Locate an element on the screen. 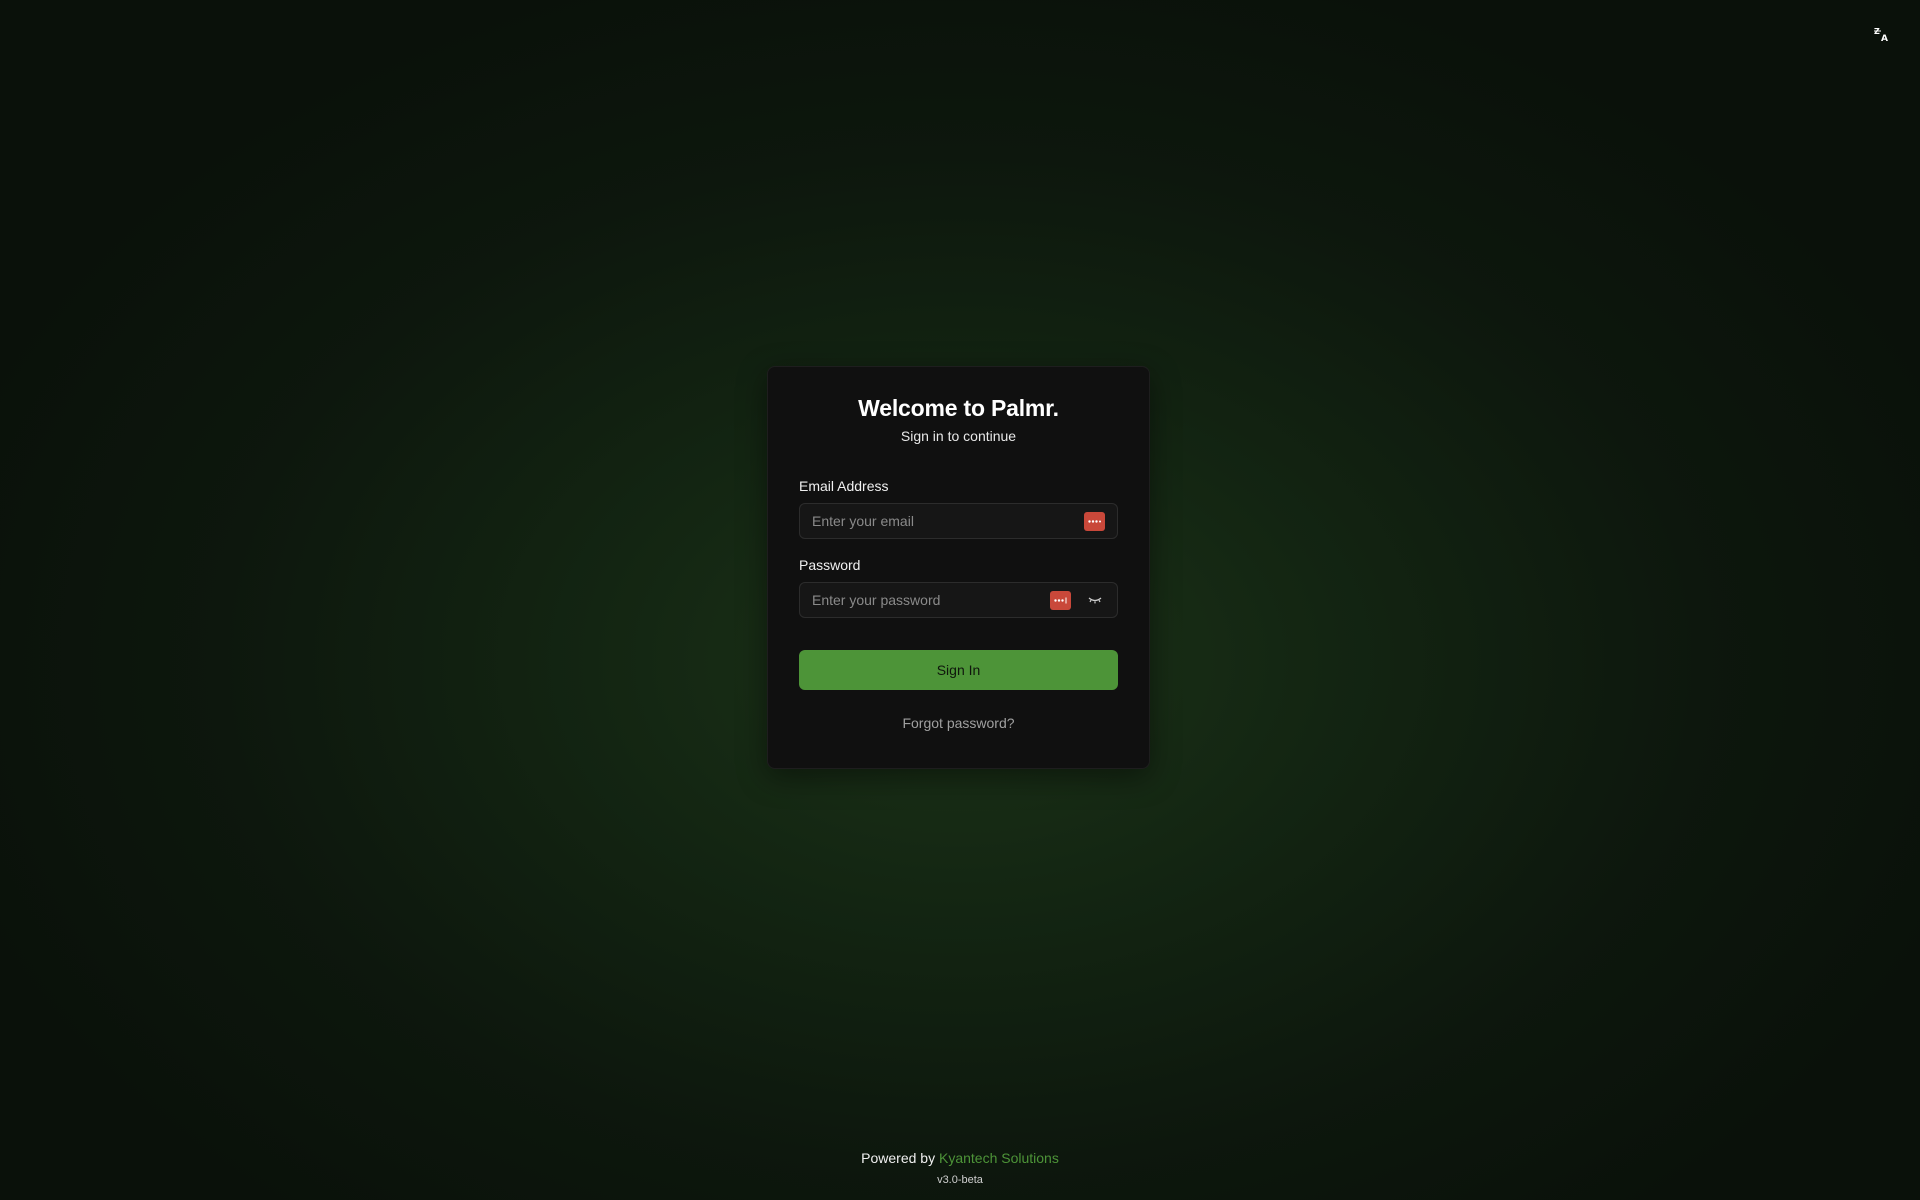 The width and height of the screenshot is (1920, 1200). powered-by-label: Powered by is located at coordinates (898, 1158).